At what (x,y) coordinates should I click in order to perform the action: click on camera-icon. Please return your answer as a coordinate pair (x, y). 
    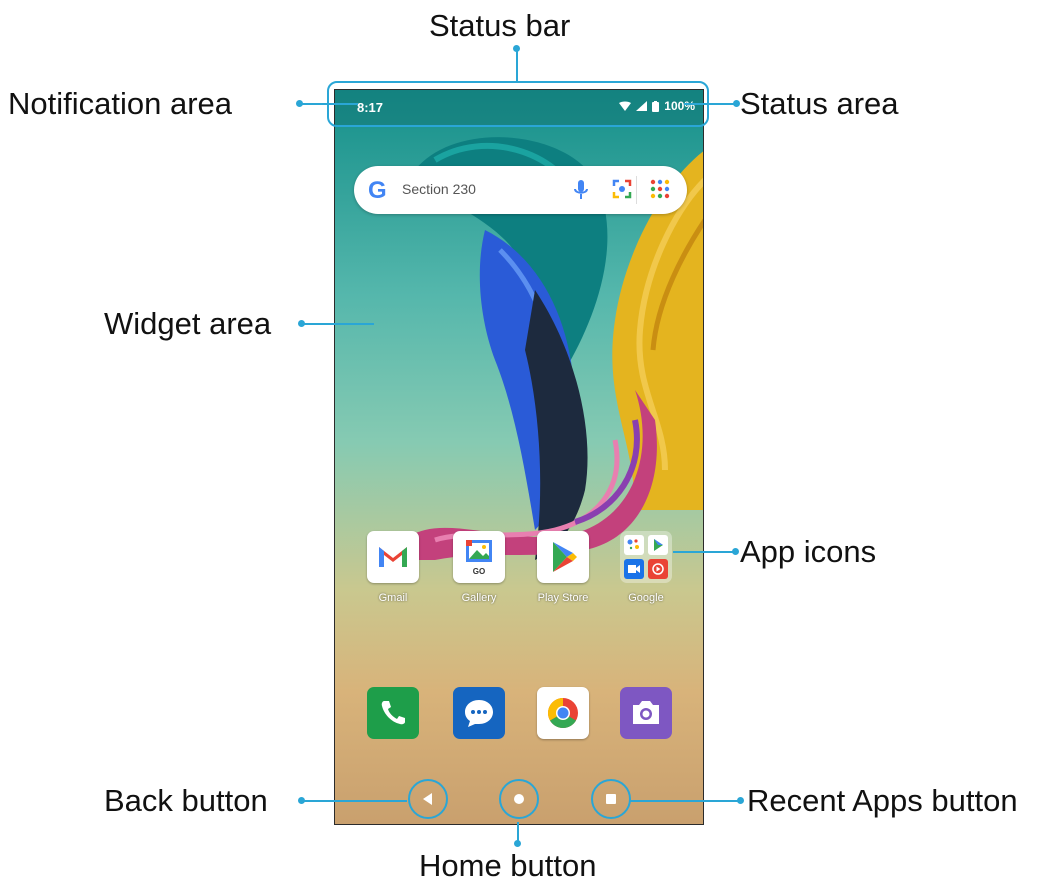
    Looking at the image, I should click on (646, 713).